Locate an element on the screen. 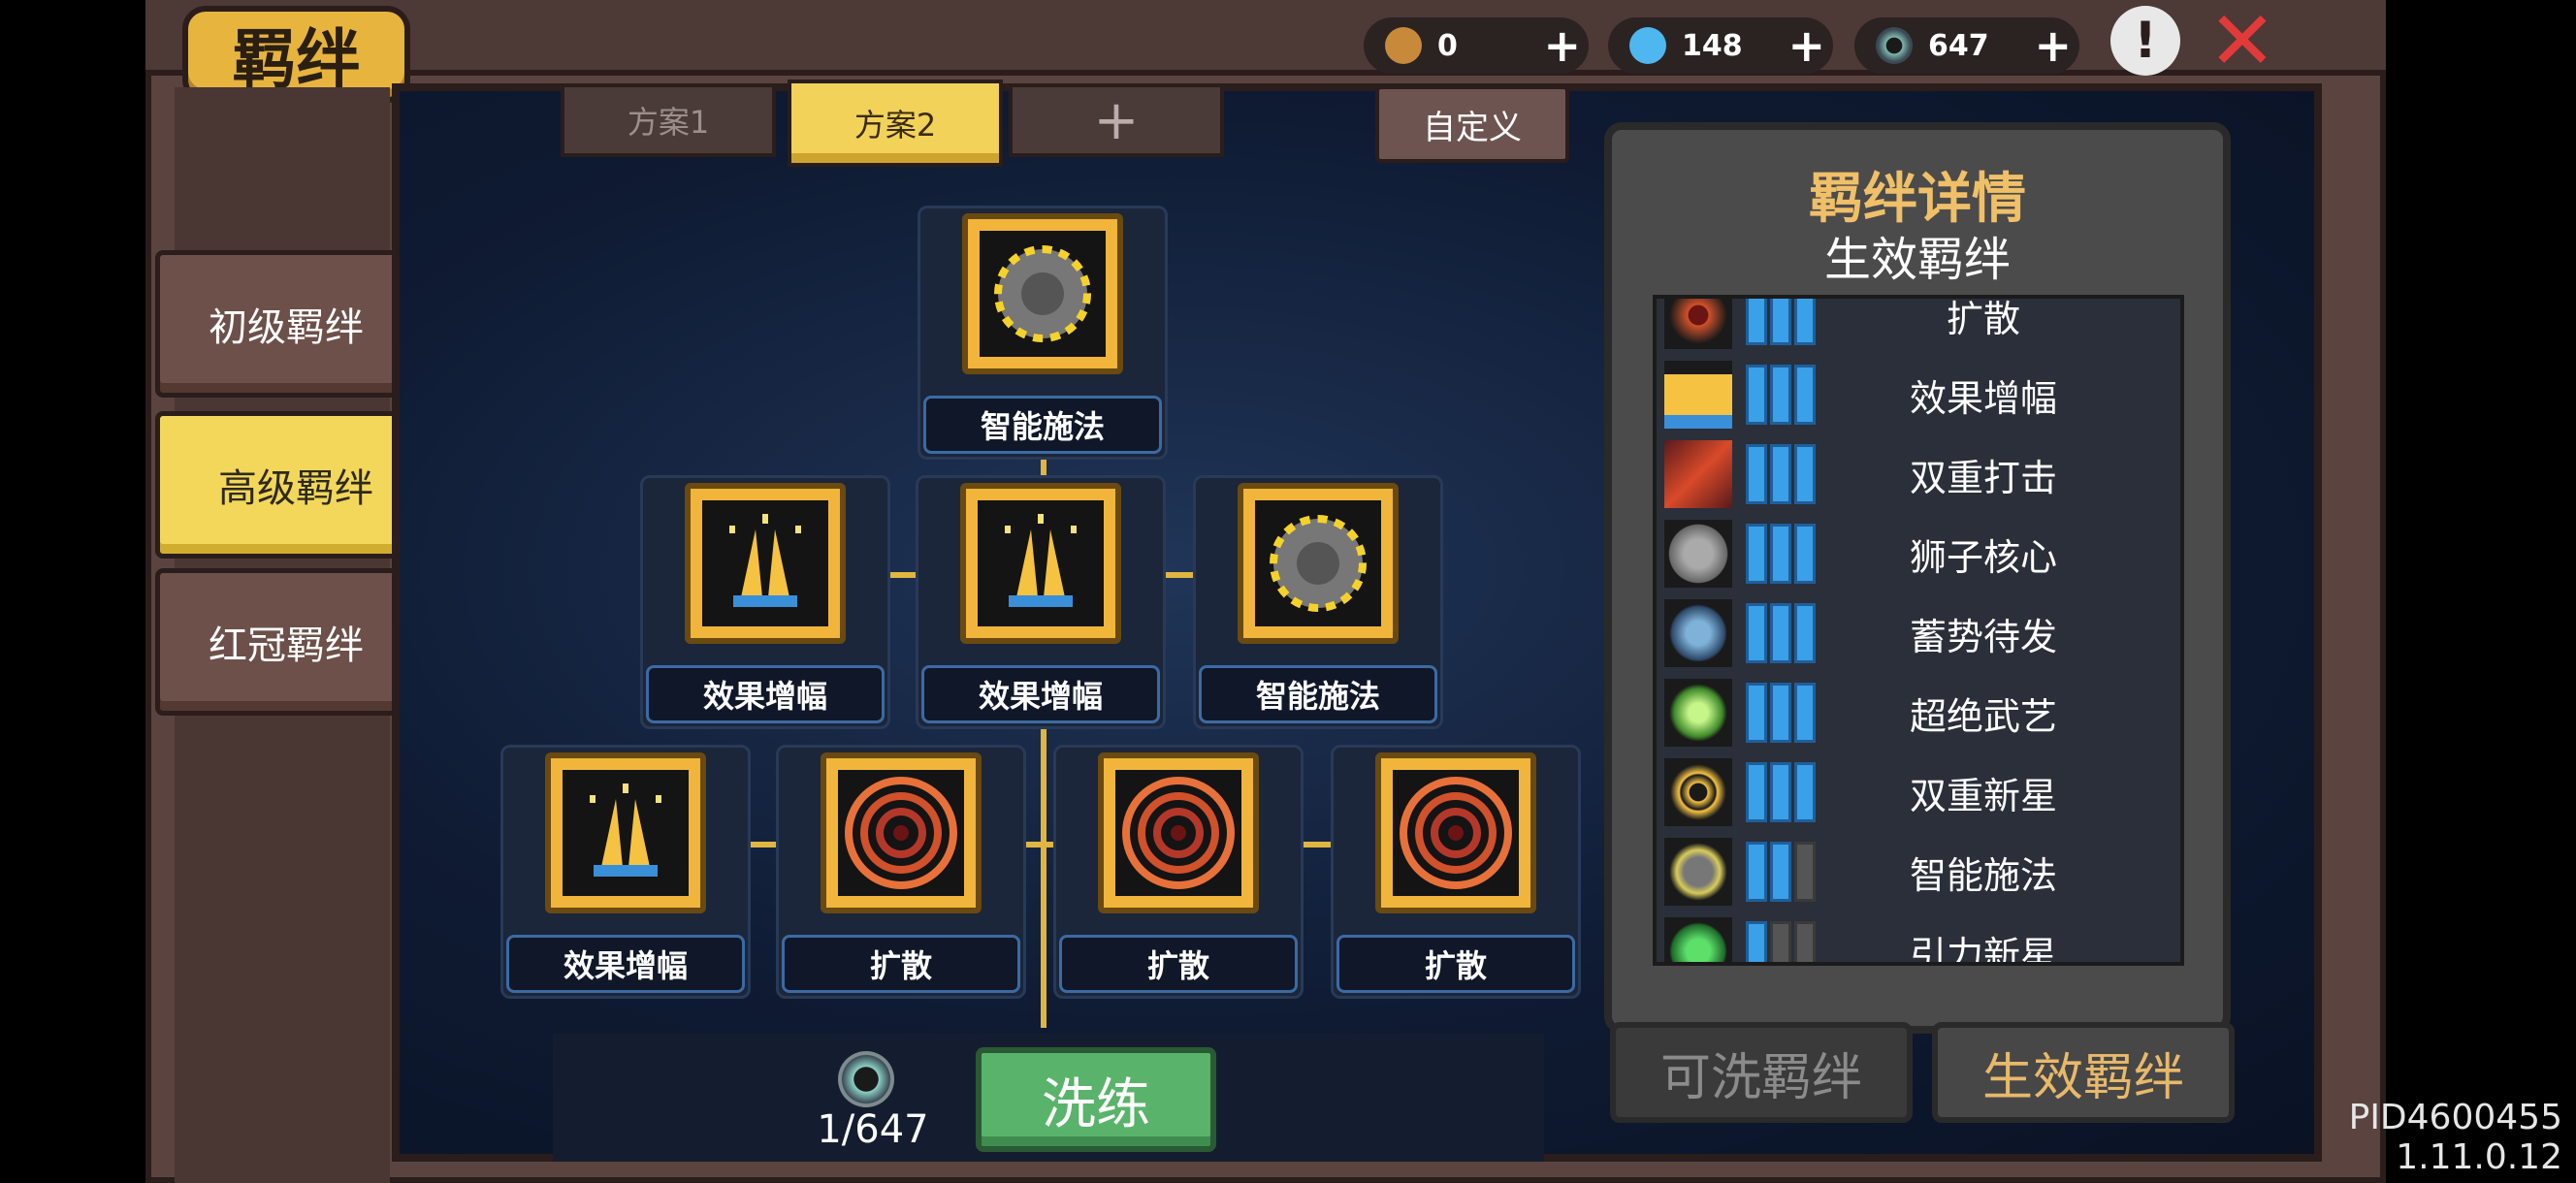 Image resolution: width=2576 pixels, height=1183 pixels. bond-list: 扩散 效果增幅 双重打击 狮子核心 蓄势待发 超绝武艺 双重新星 智能施法 引力 is located at coordinates (1918, 630).